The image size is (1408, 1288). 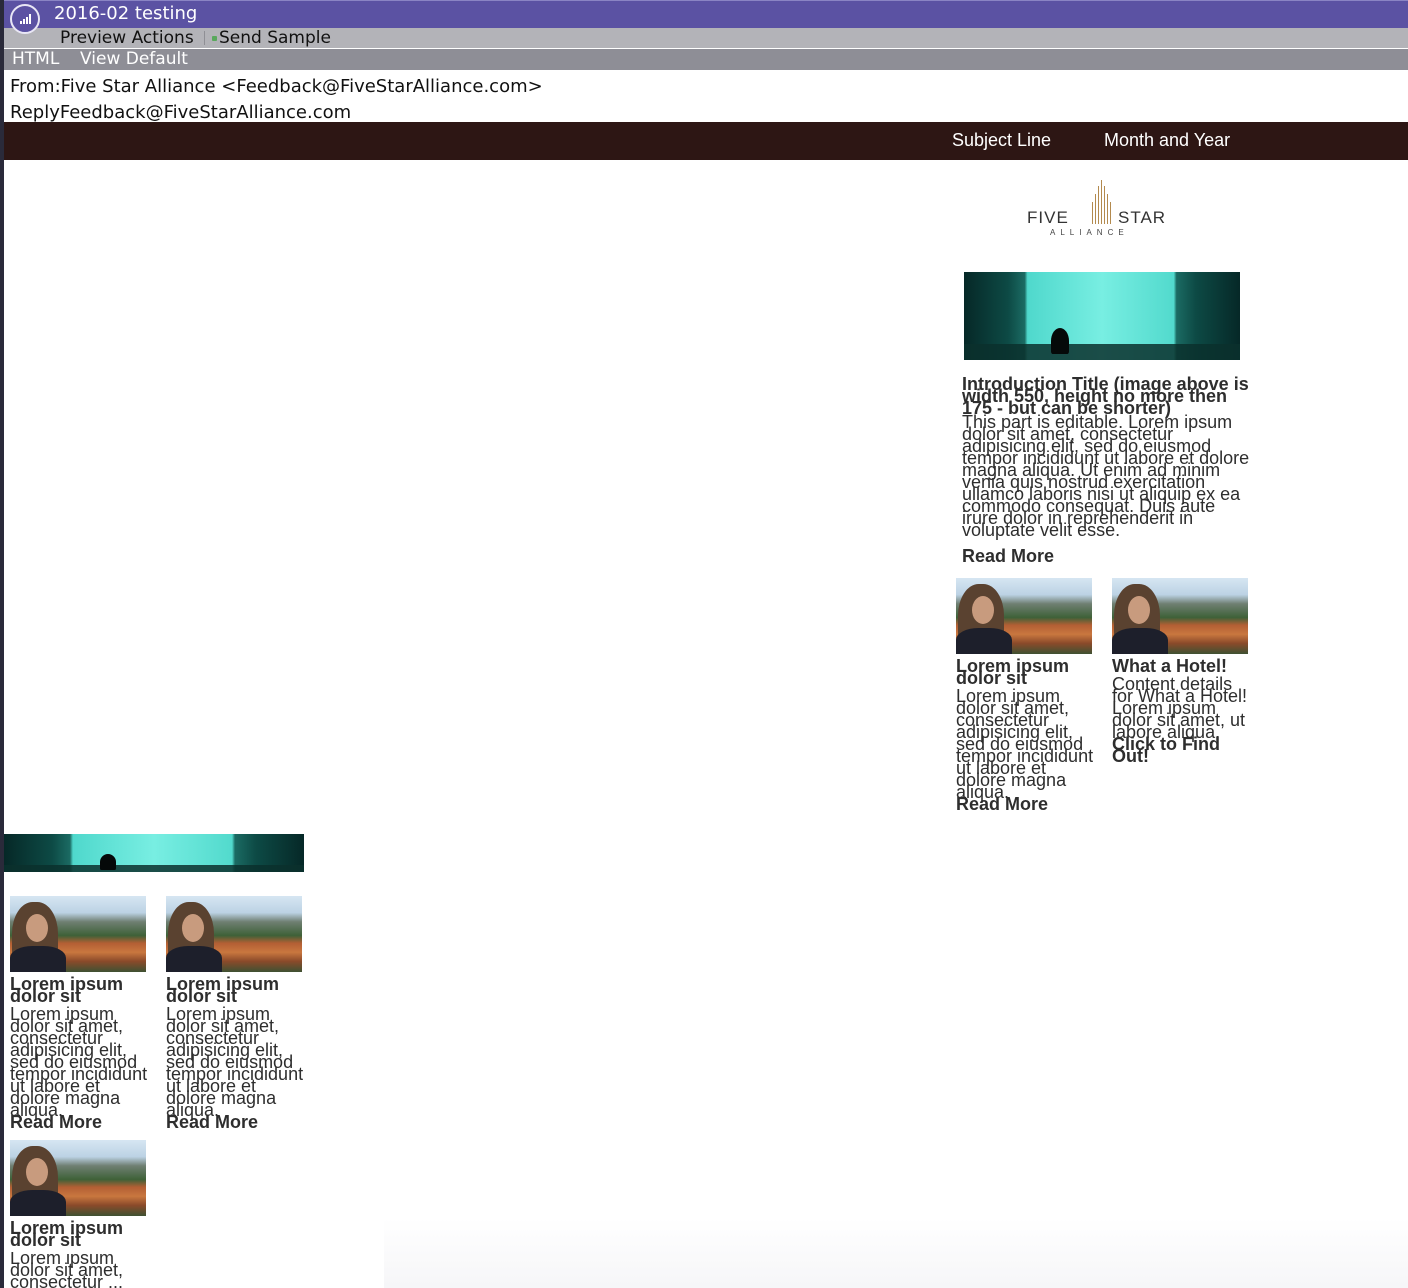 I want to click on lower-card-1-image, so click(x=78, y=934).